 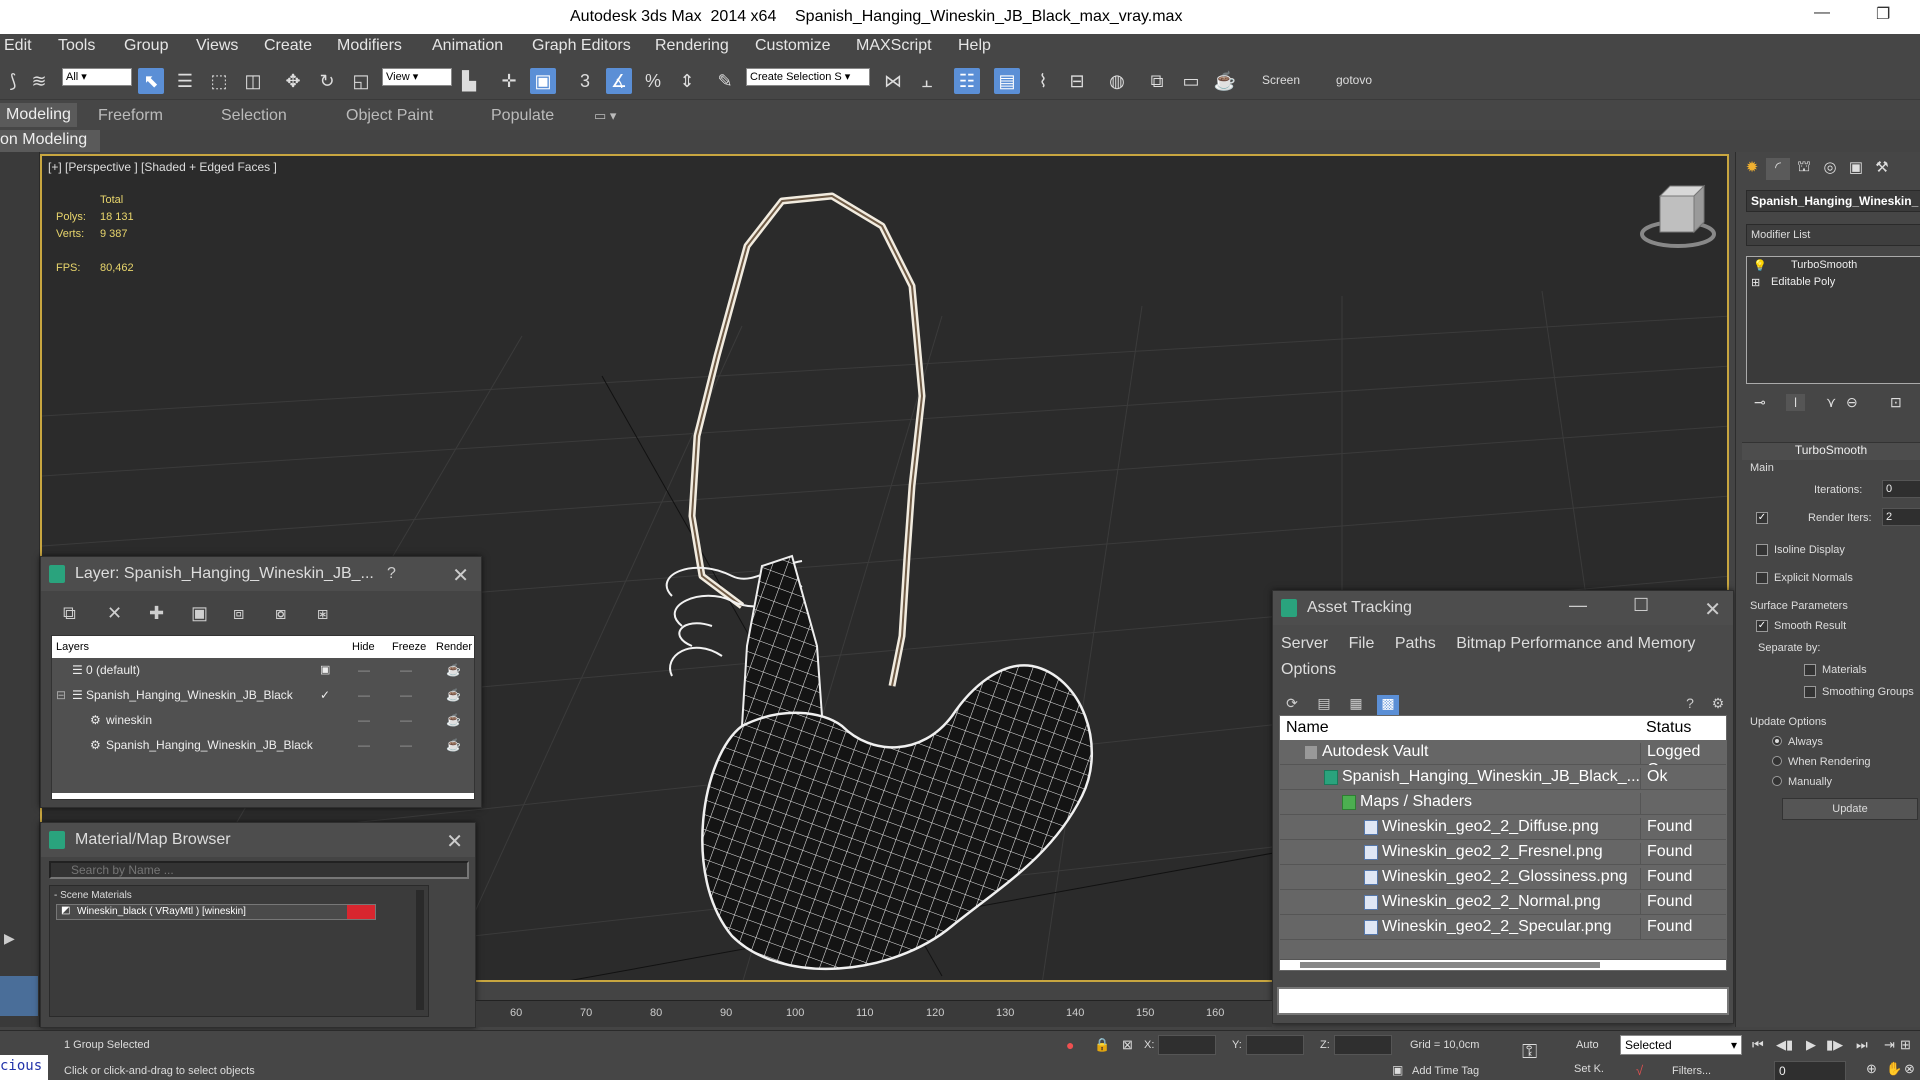 What do you see at coordinates (1852, 402) in the screenshot?
I see `remove-modifier-icon: ⊖` at bounding box center [1852, 402].